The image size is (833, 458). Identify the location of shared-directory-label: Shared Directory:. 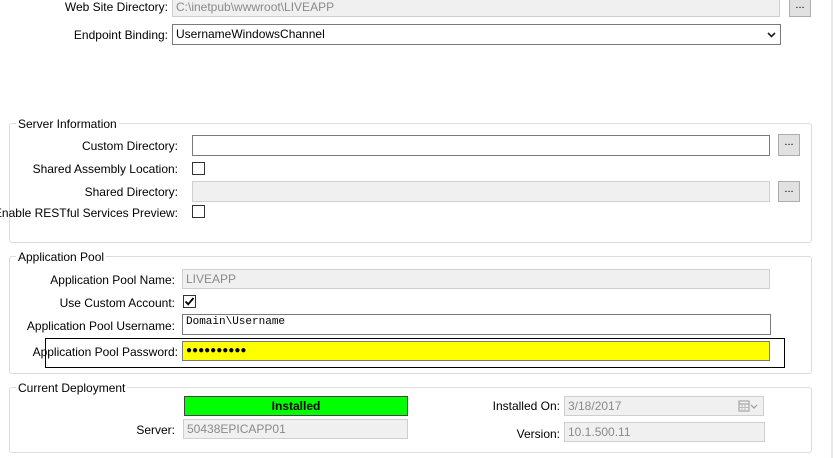
(131, 192).